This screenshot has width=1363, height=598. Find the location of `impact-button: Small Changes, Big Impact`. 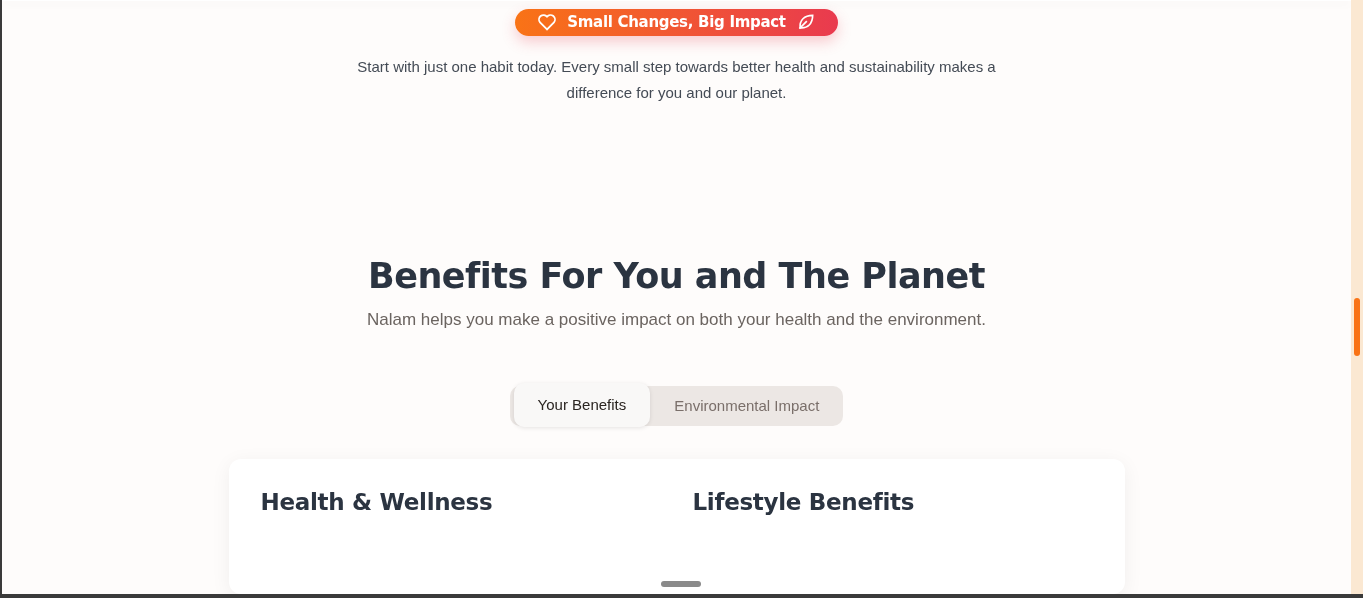

impact-button: Small Changes, Big Impact is located at coordinates (676, 22).